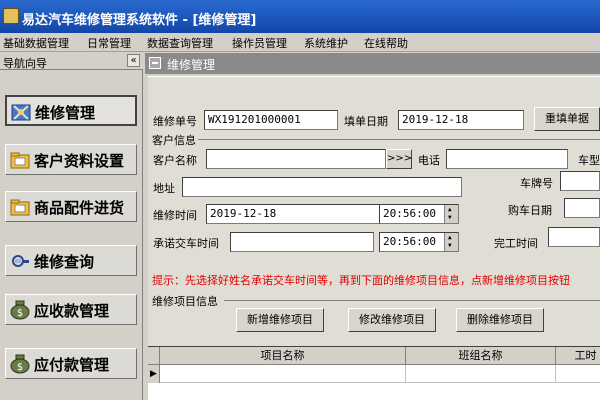 Image resolution: width=600 pixels, height=400 pixels. What do you see at coordinates (296, 159) in the screenshot?
I see `customer-name-input` at bounding box center [296, 159].